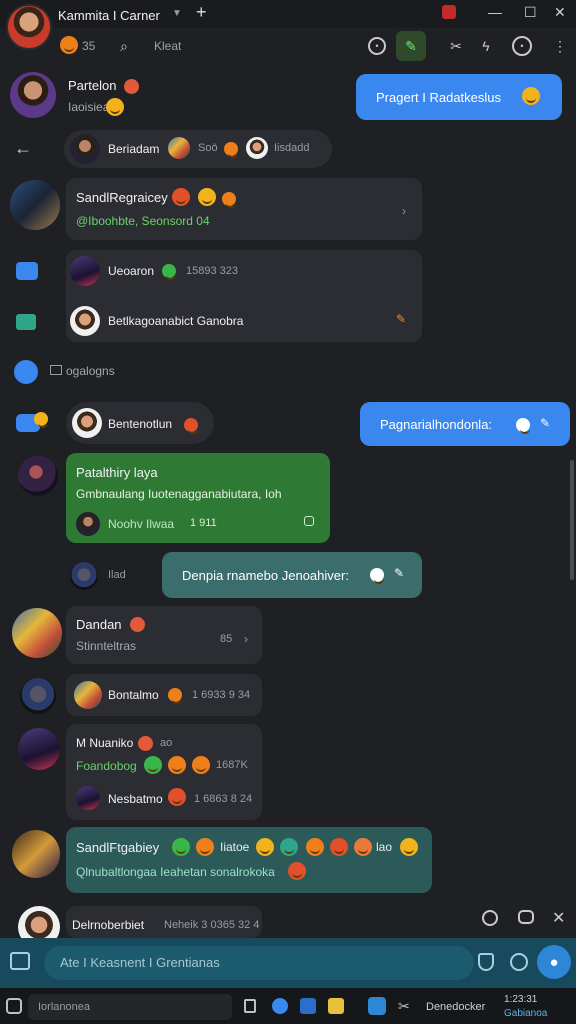 The image size is (576, 1024). What do you see at coordinates (124, 46) in the screenshot?
I see `search-icon: ⌕` at bounding box center [124, 46].